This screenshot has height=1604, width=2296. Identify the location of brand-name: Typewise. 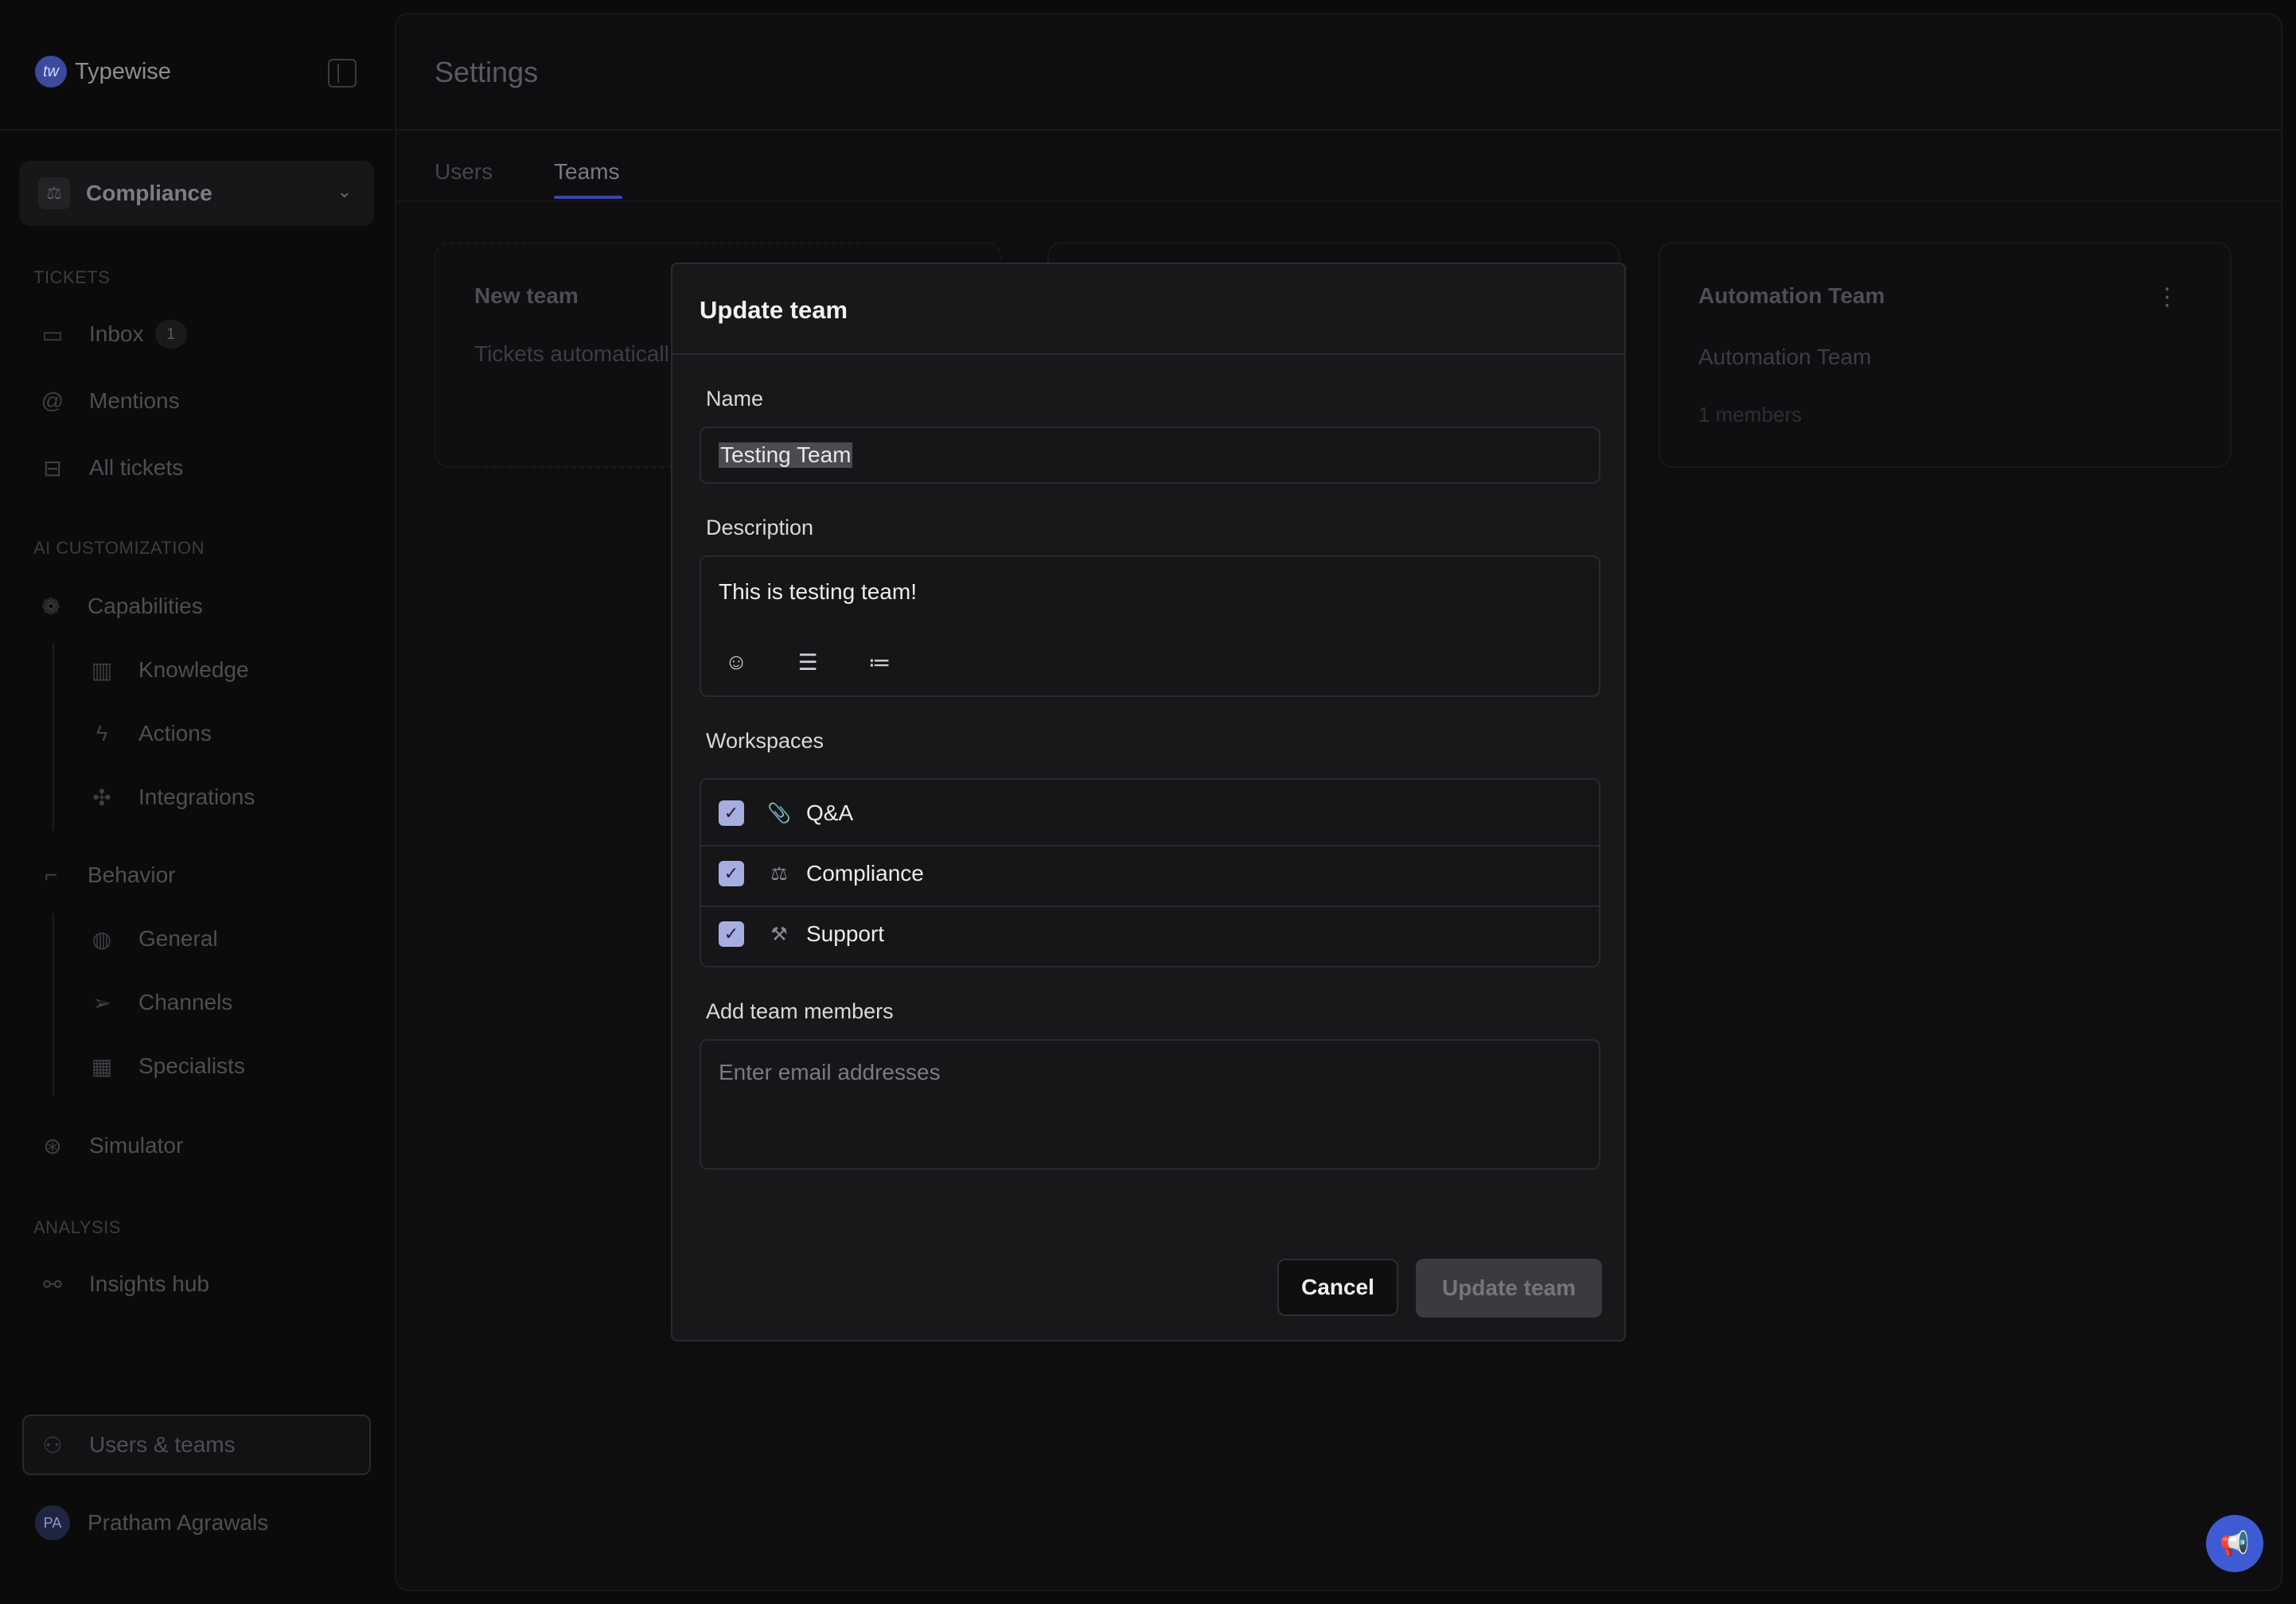
(123, 71).